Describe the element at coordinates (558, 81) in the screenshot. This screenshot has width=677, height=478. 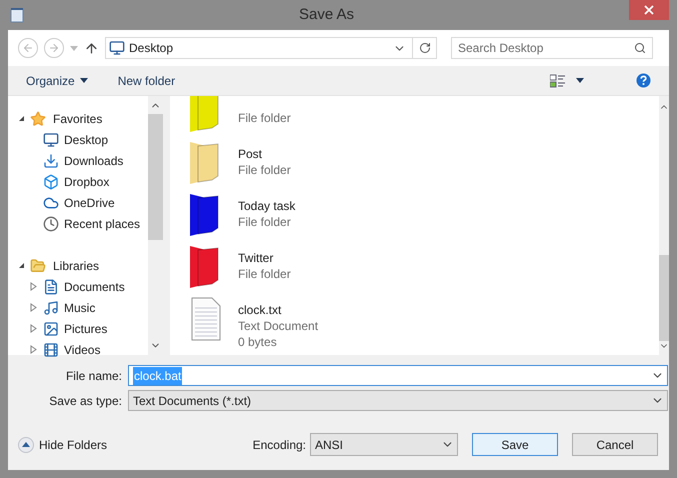
I see `details-view-icon` at that location.